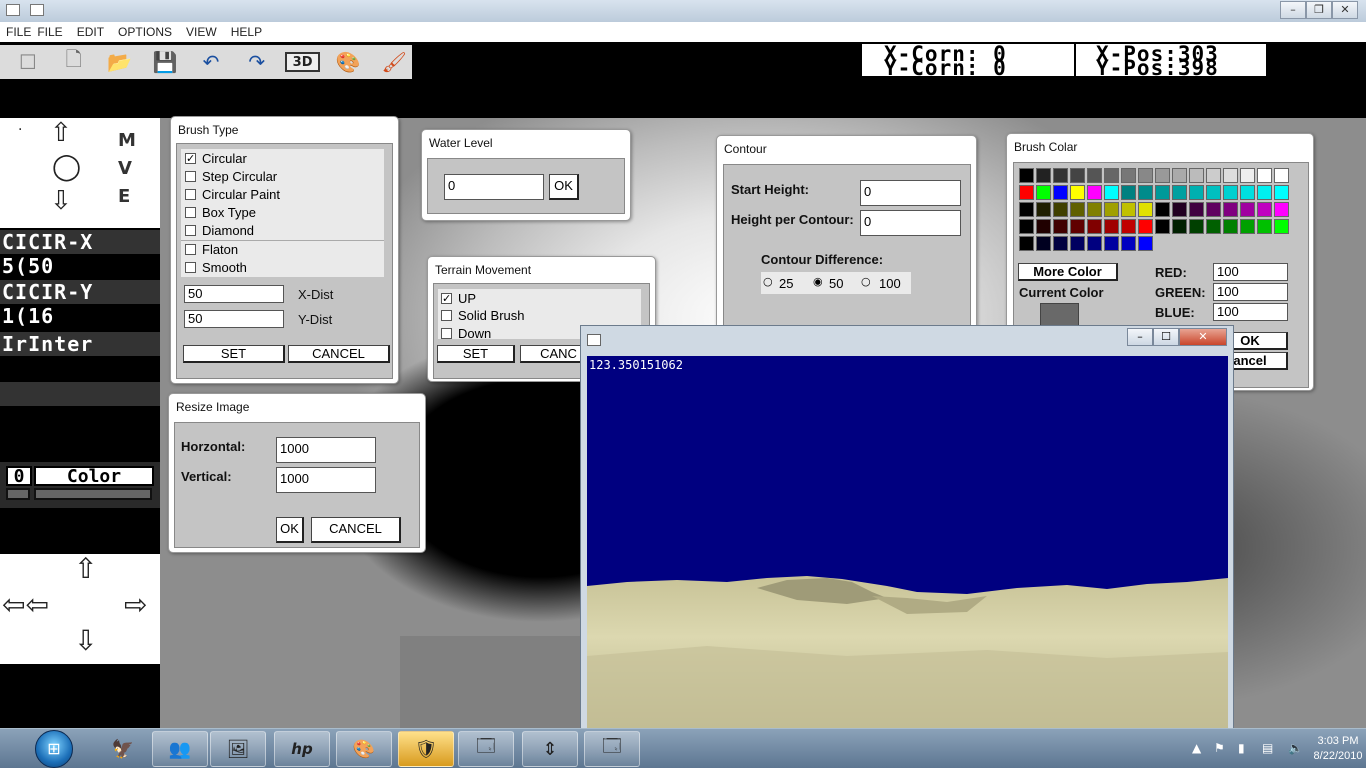 This screenshot has height=768, width=1366. I want to click on start-height-input: 0, so click(910, 193).